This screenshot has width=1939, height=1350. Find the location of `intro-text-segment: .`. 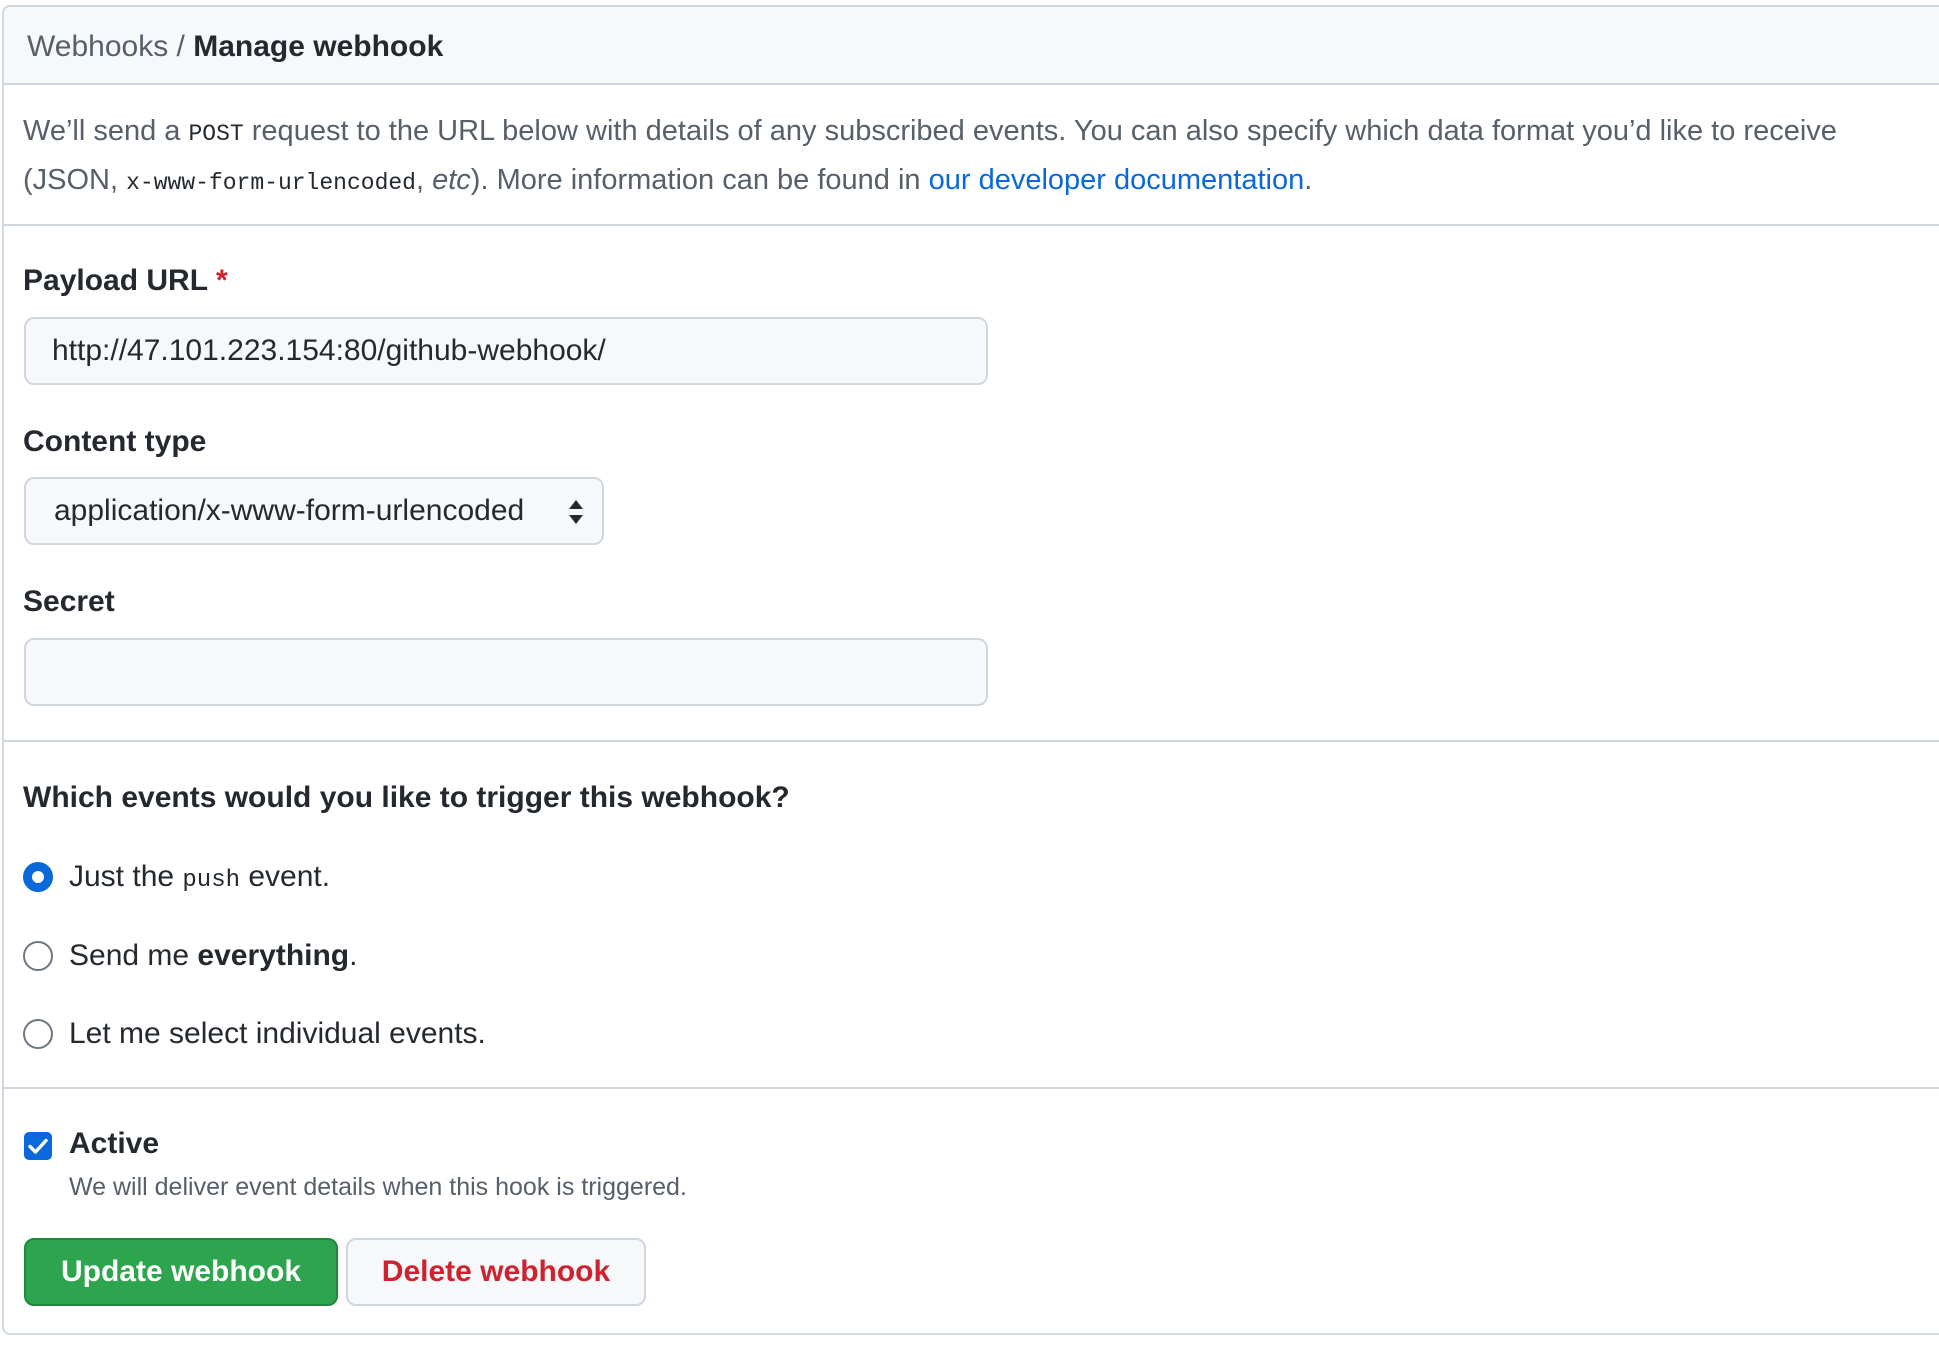

intro-text-segment: . is located at coordinates (1308, 180).